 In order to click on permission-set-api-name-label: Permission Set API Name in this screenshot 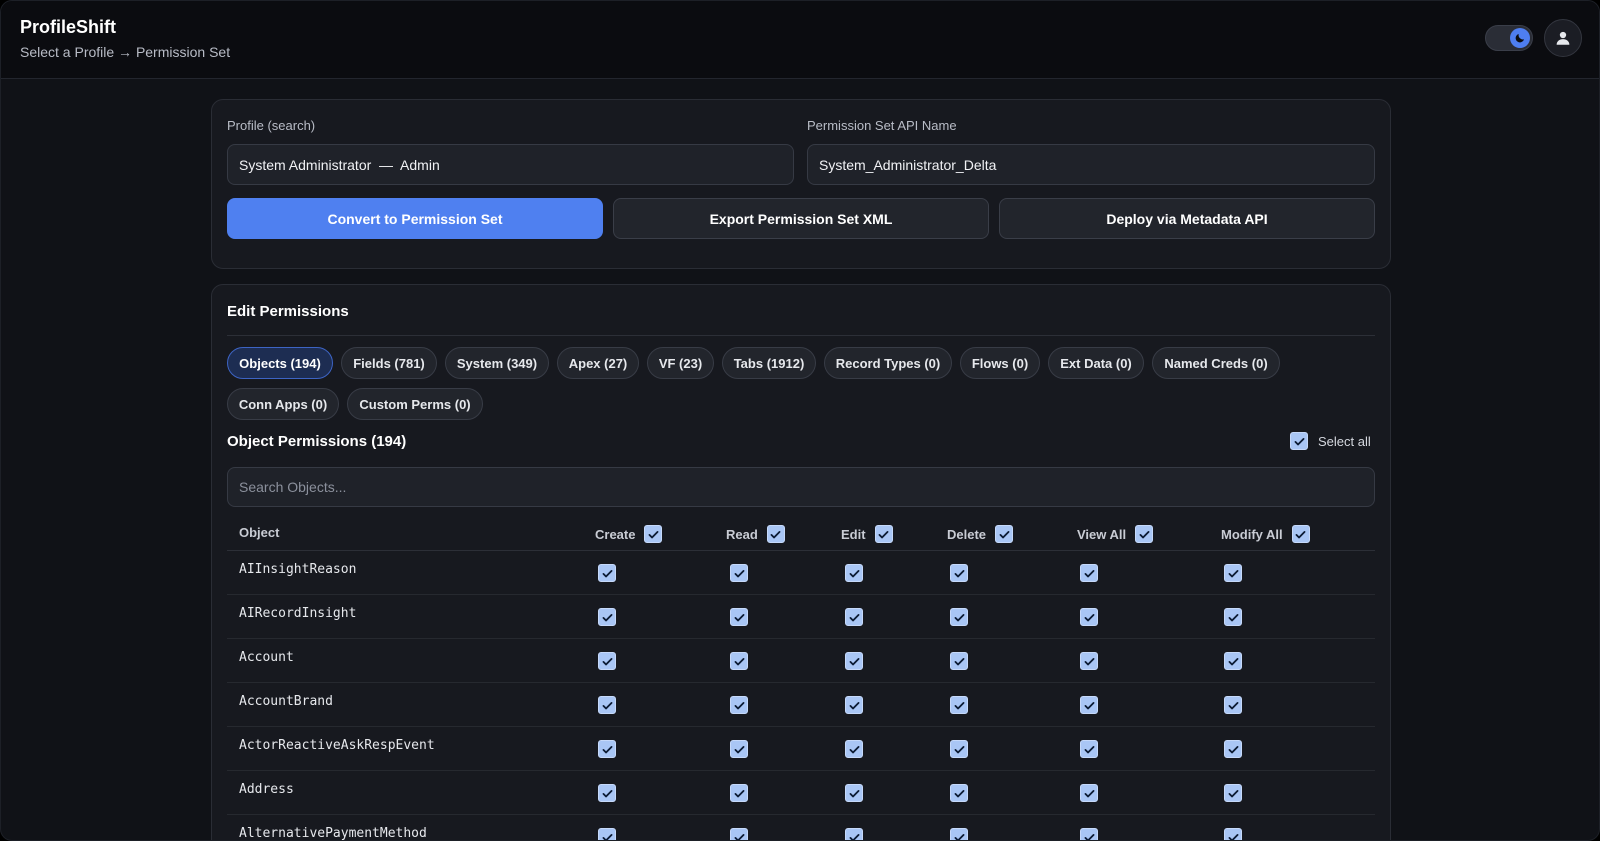, I will do `click(882, 125)`.